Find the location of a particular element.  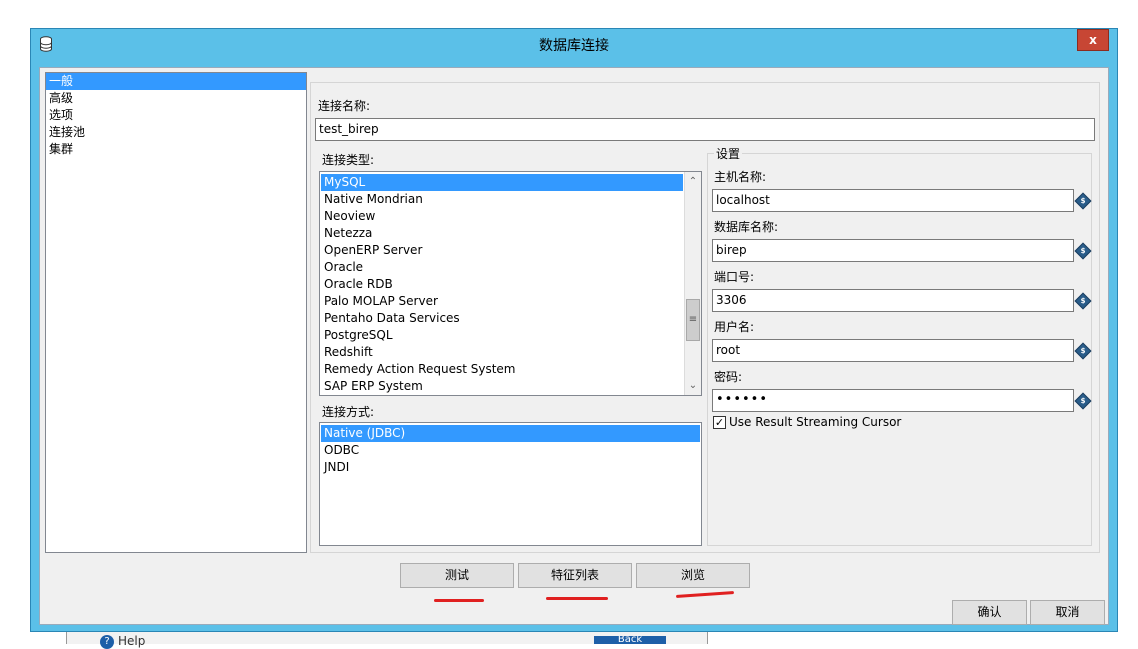

connection-type-item: Netezza is located at coordinates (502, 233).